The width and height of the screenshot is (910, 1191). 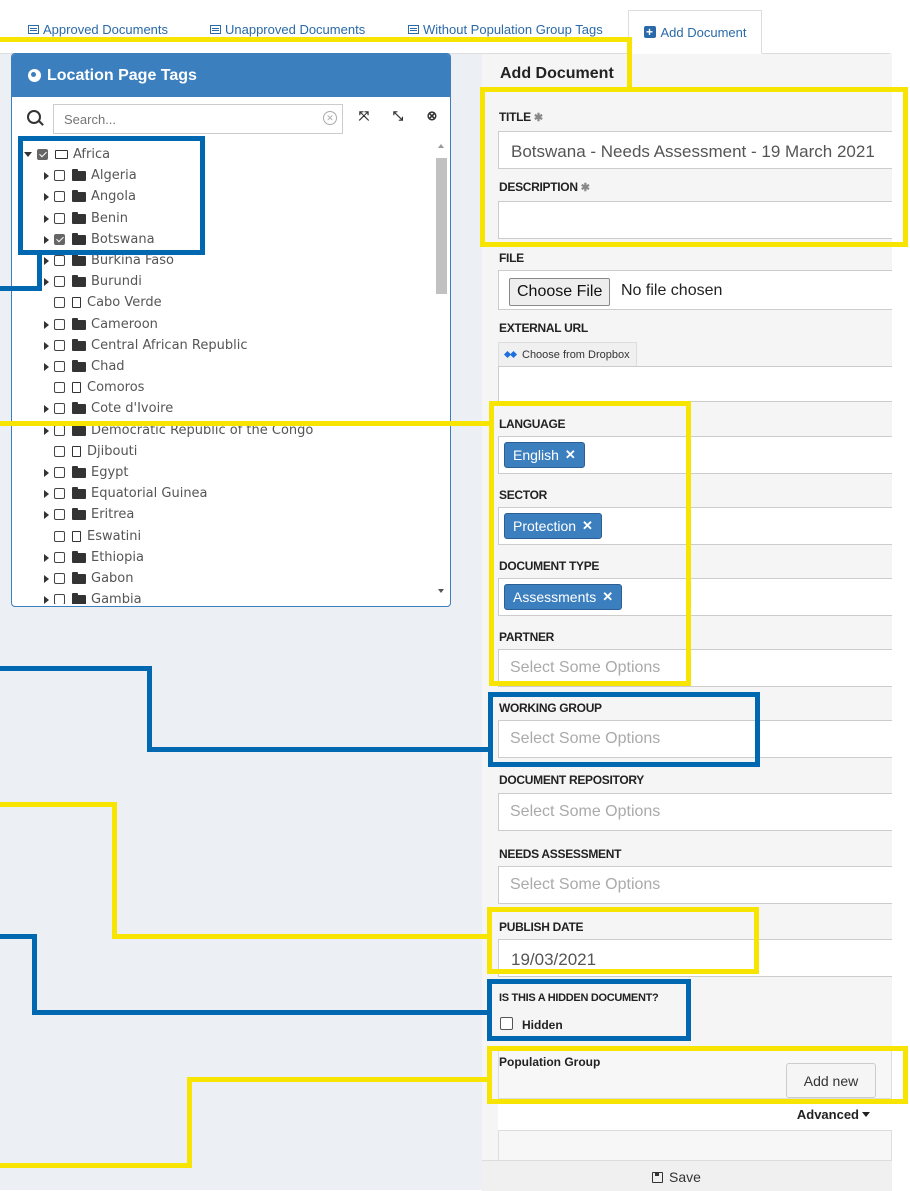 I want to click on document-type-select: Assessments ✕, so click(x=695, y=597).